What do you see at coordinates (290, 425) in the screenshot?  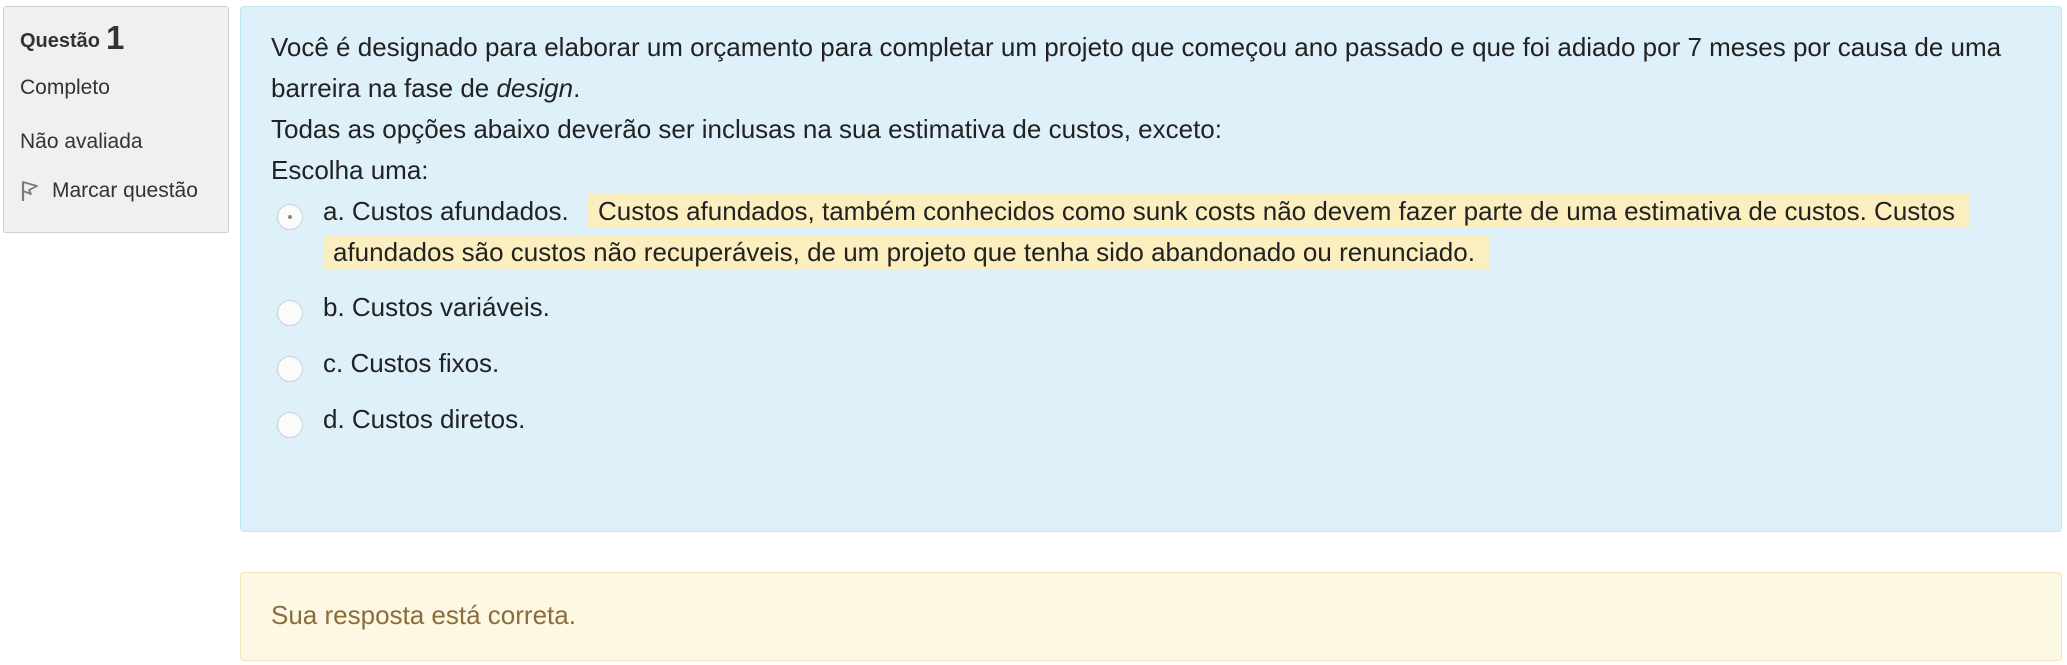 I see `answer-radio-d` at bounding box center [290, 425].